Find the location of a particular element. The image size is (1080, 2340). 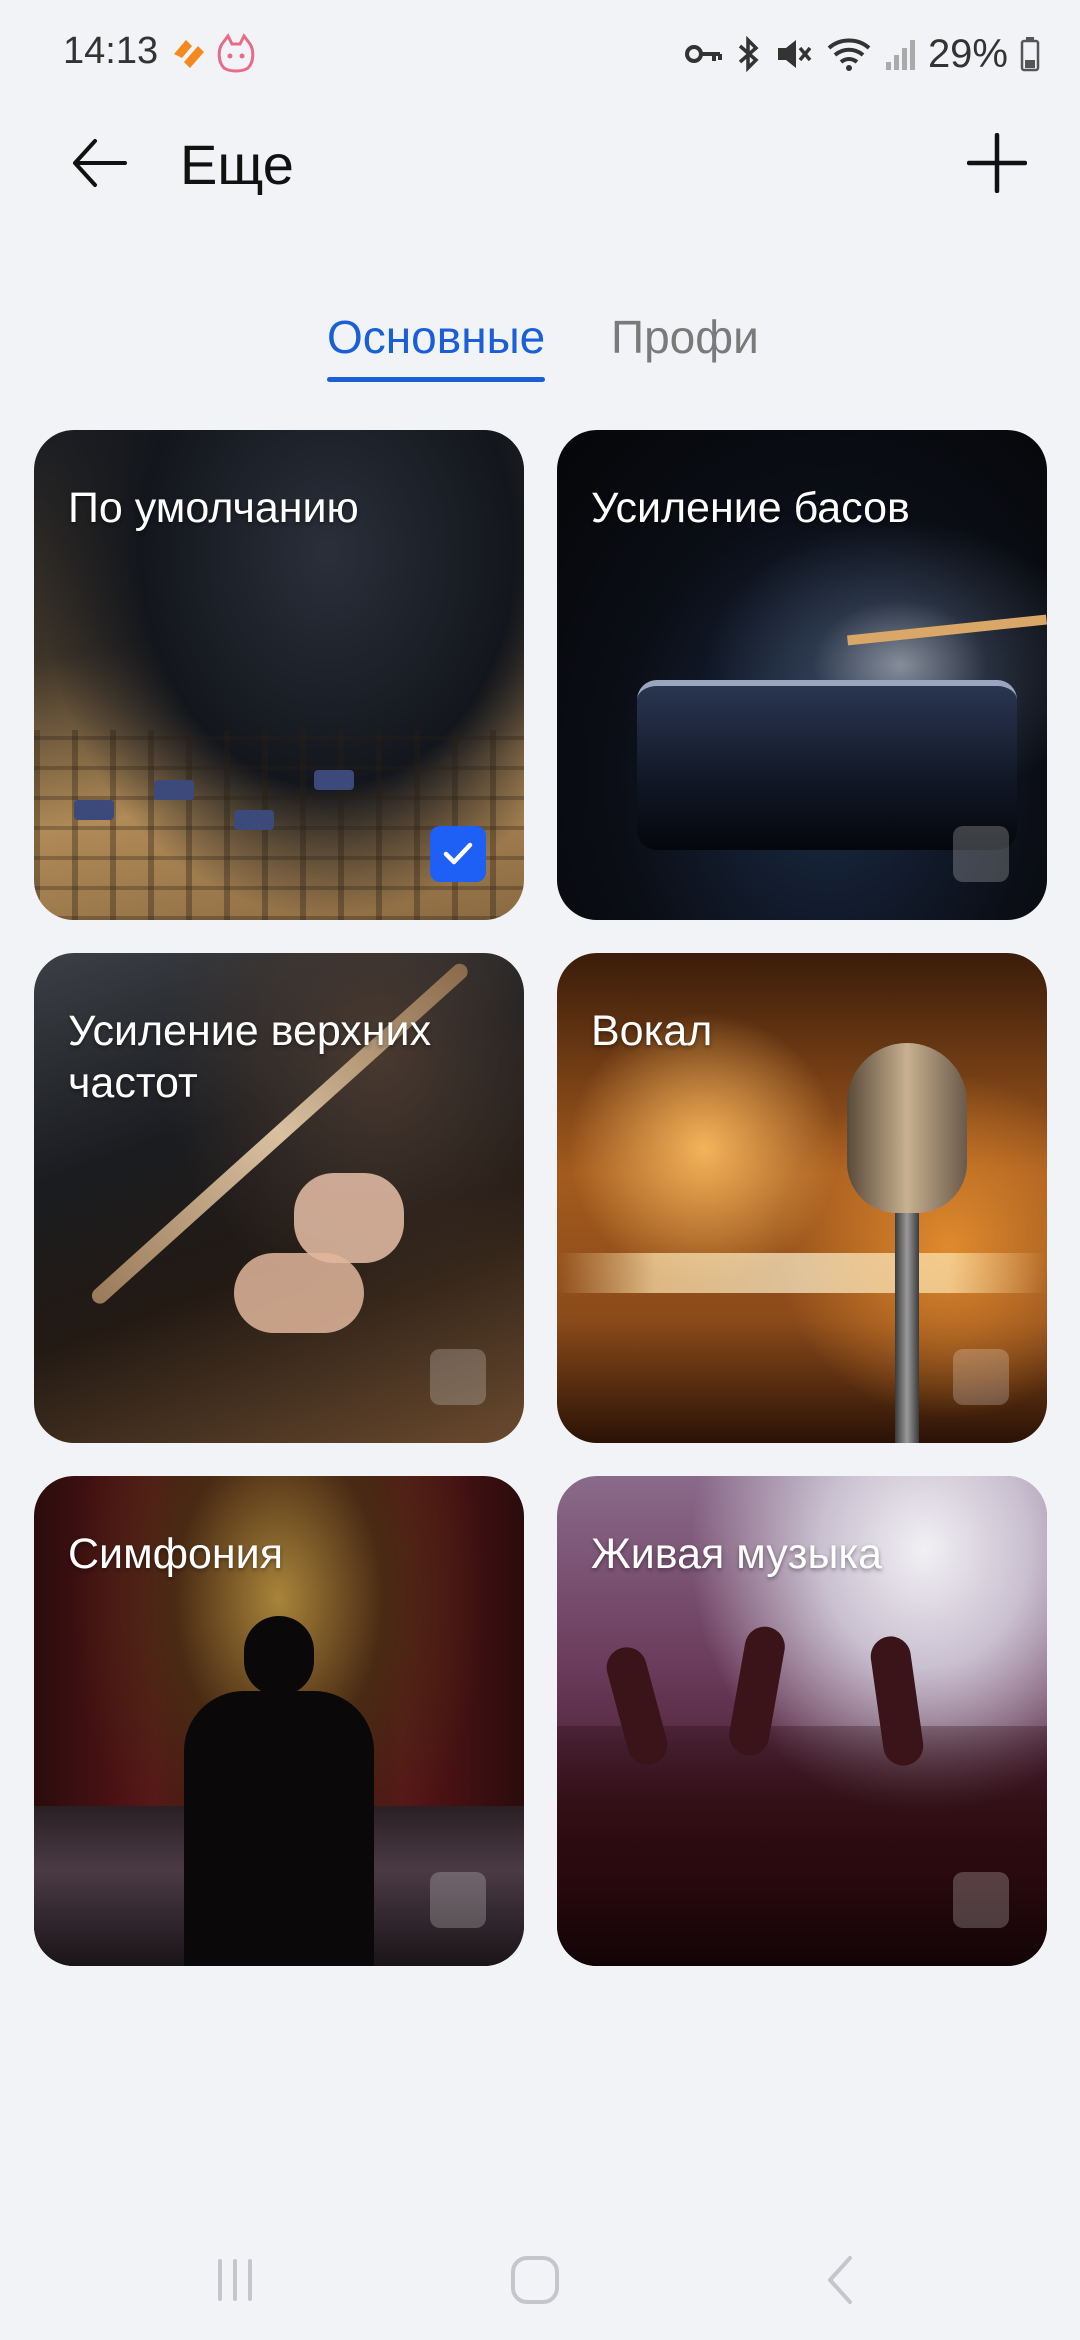

preset-label: Усиление верхних частот is located at coordinates (250, 1057).